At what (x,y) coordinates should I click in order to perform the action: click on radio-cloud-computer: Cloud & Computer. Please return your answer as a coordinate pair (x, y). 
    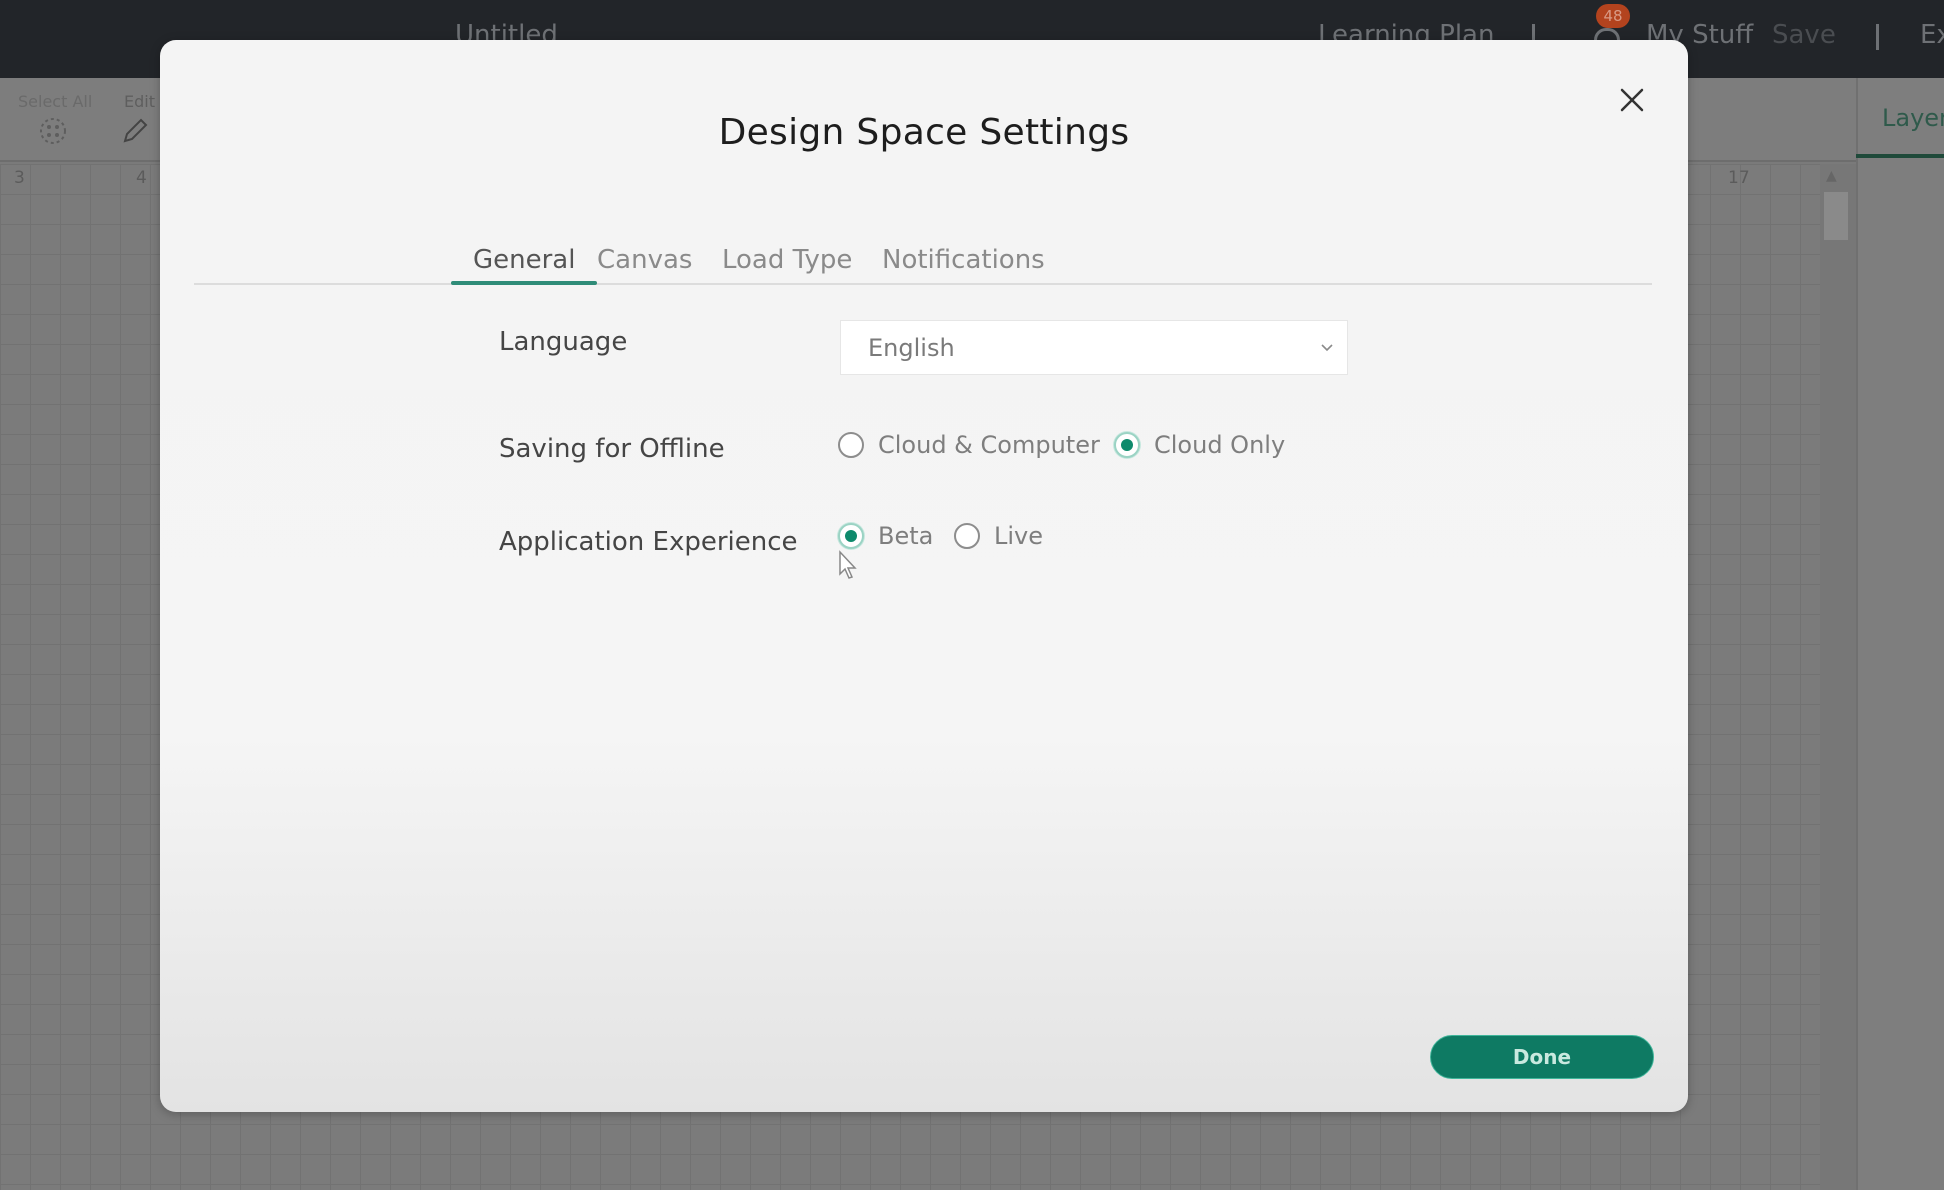
    Looking at the image, I should click on (969, 445).